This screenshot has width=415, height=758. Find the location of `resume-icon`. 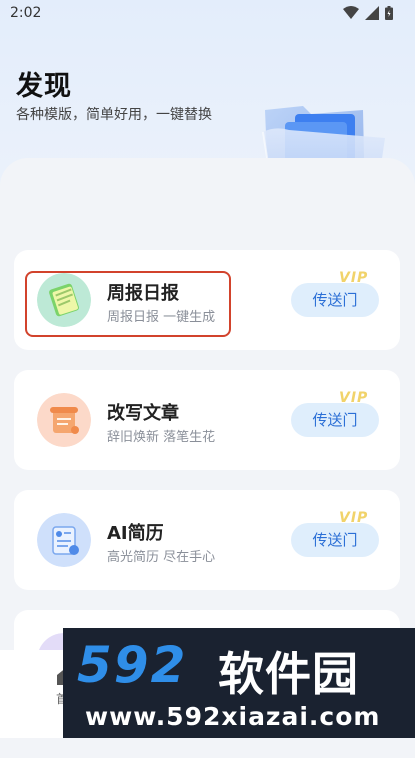

resume-icon is located at coordinates (64, 540).